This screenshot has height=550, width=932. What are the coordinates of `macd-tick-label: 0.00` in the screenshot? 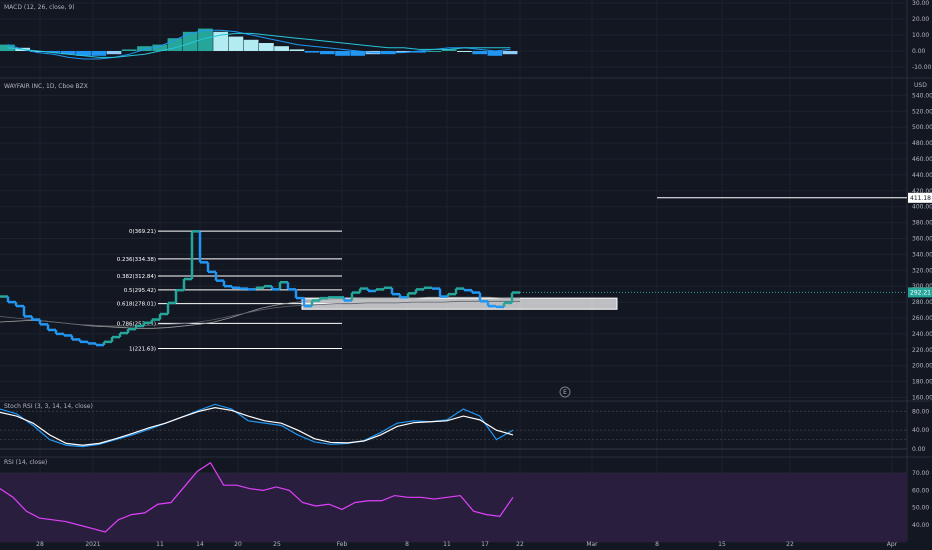 It's located at (919, 51).